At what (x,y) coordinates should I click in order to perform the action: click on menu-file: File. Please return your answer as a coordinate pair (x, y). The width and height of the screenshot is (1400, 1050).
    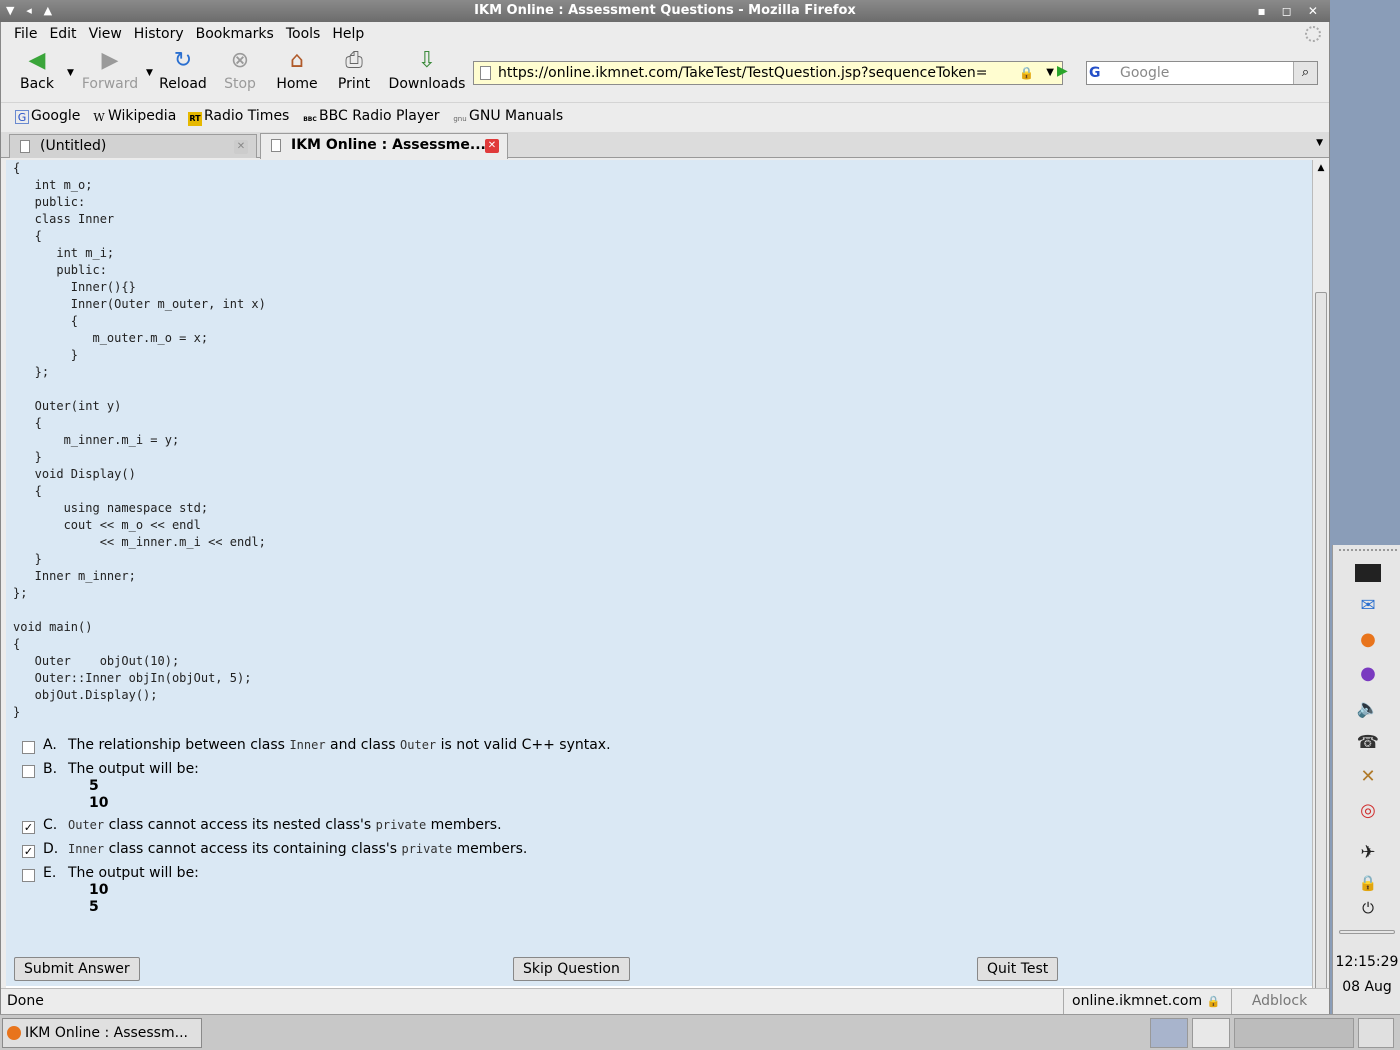
    Looking at the image, I should click on (25, 34).